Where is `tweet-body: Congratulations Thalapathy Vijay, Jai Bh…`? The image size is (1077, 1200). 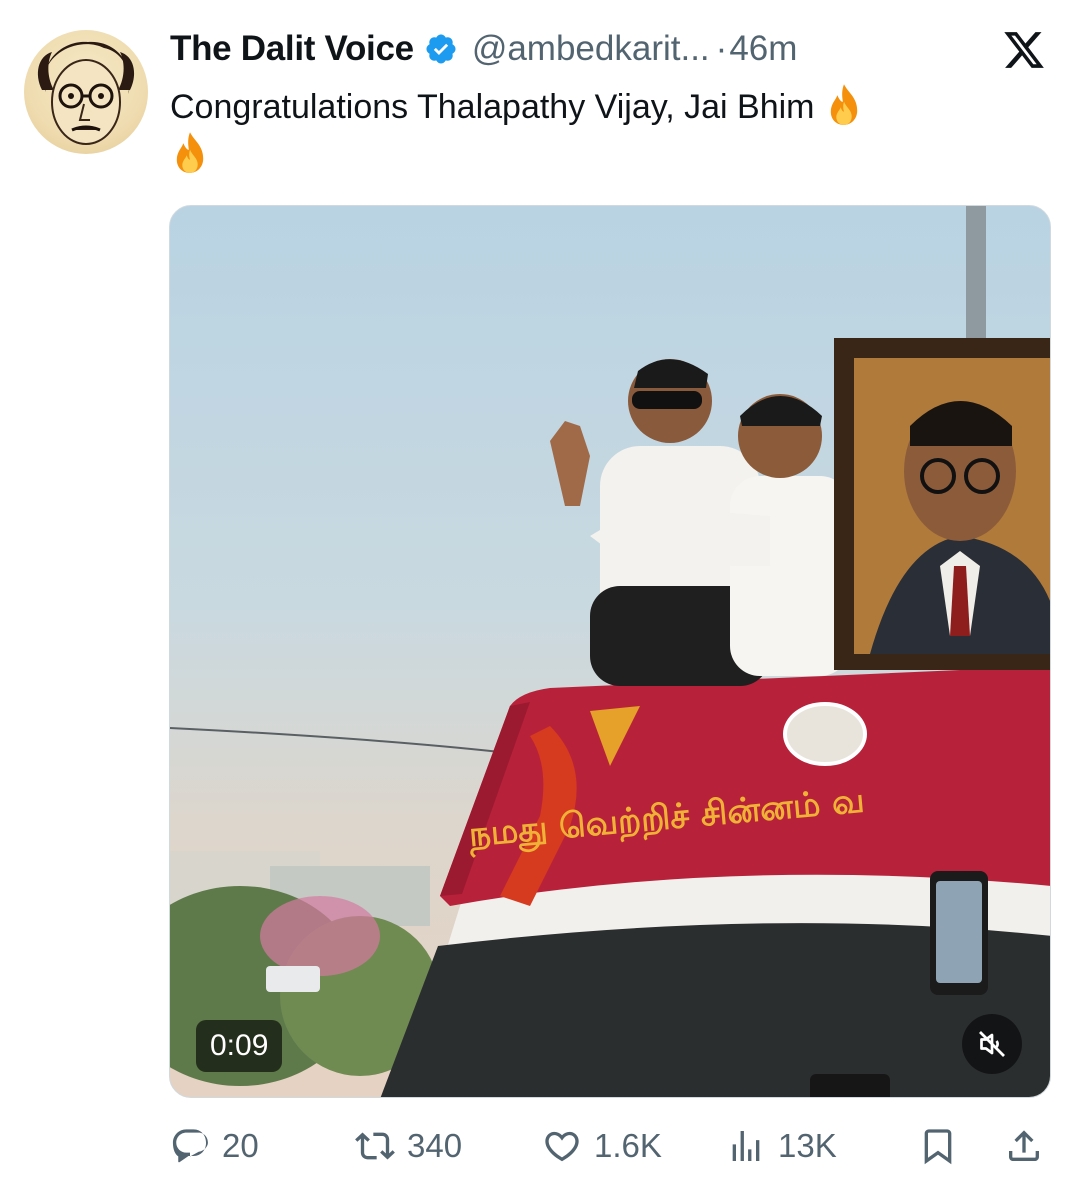 tweet-body: Congratulations Thalapathy Vijay, Jai Bh… is located at coordinates (492, 107).